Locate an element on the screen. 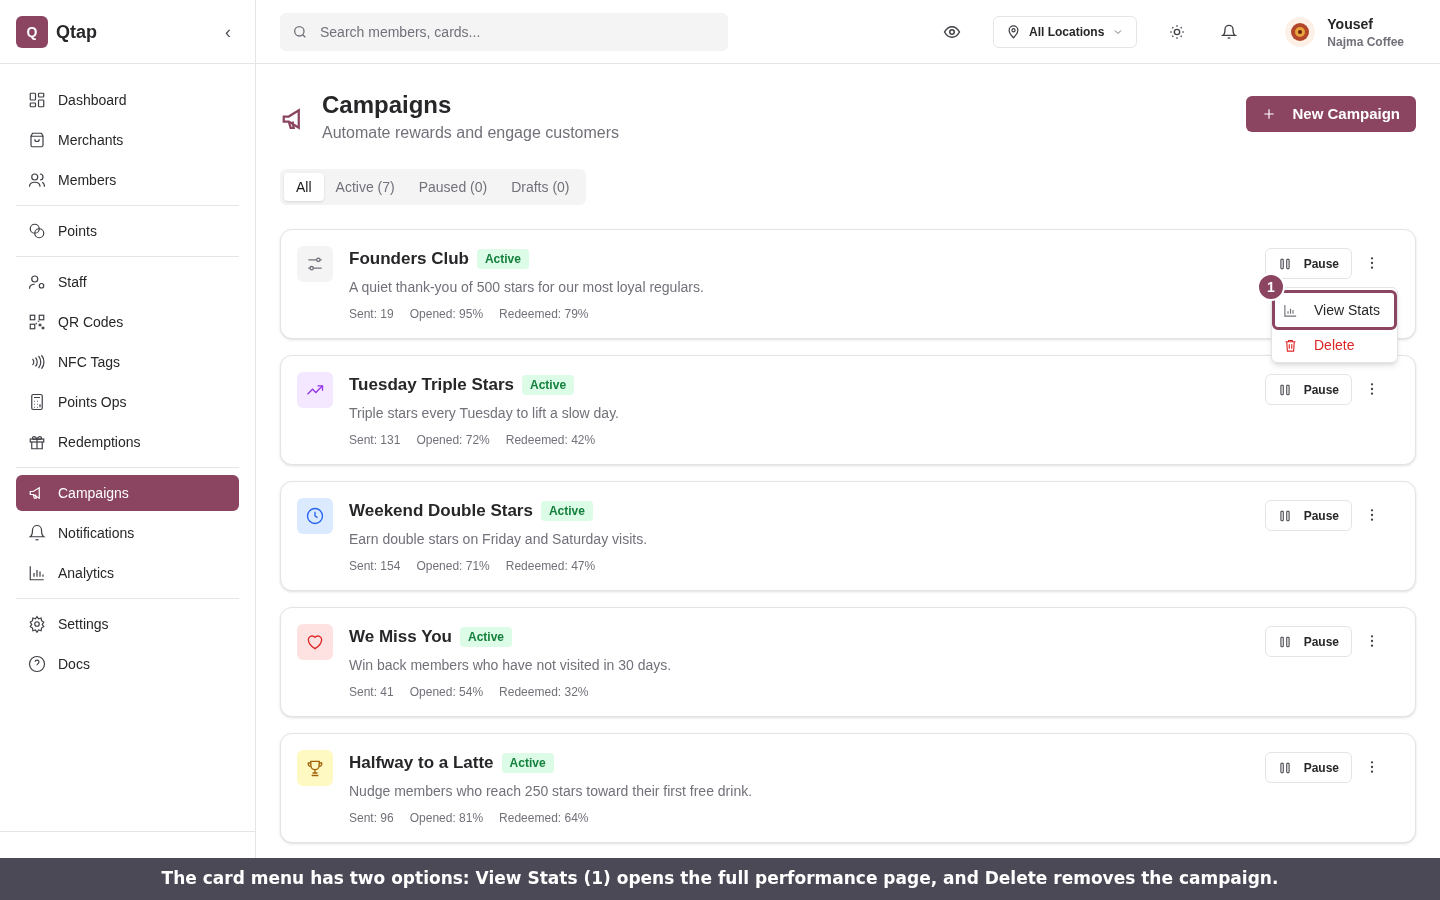 Image resolution: width=1440 pixels, height=900 pixels. stat-text: Sent: 154 is located at coordinates (375, 565).